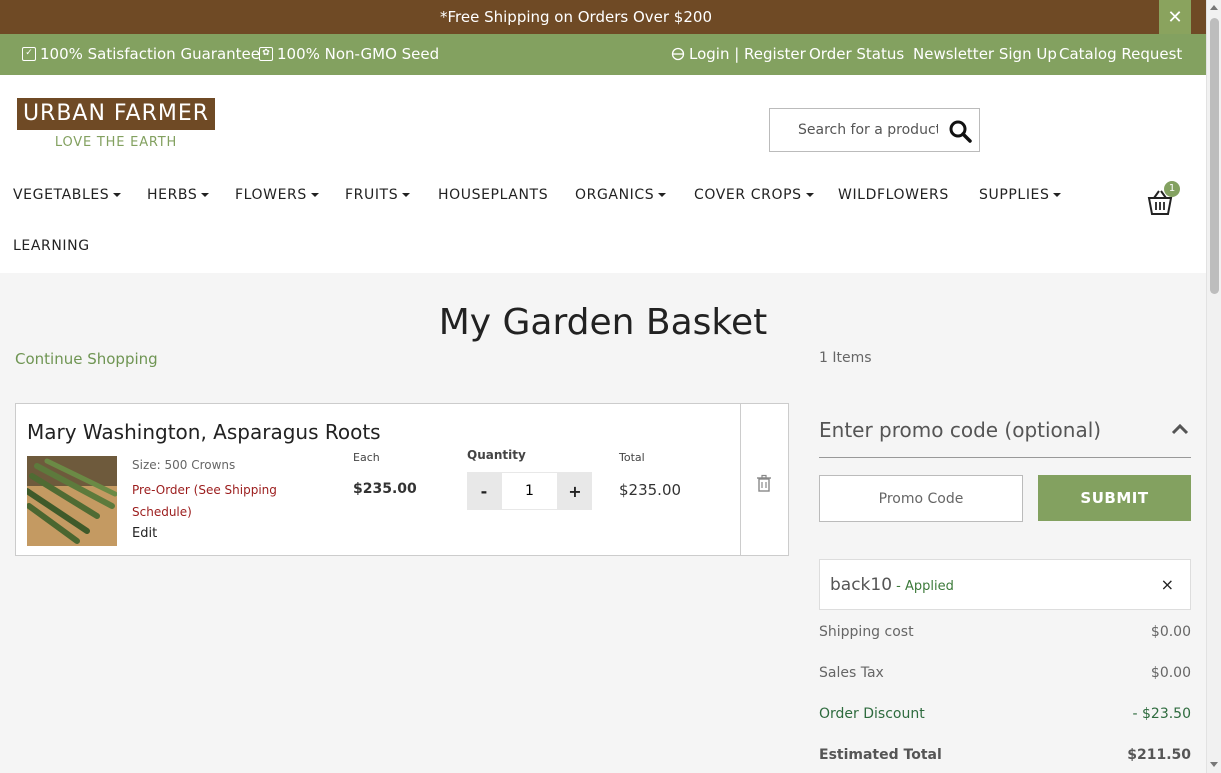 The width and height of the screenshot is (1221, 773). I want to click on each-price: $235.00, so click(385, 489).